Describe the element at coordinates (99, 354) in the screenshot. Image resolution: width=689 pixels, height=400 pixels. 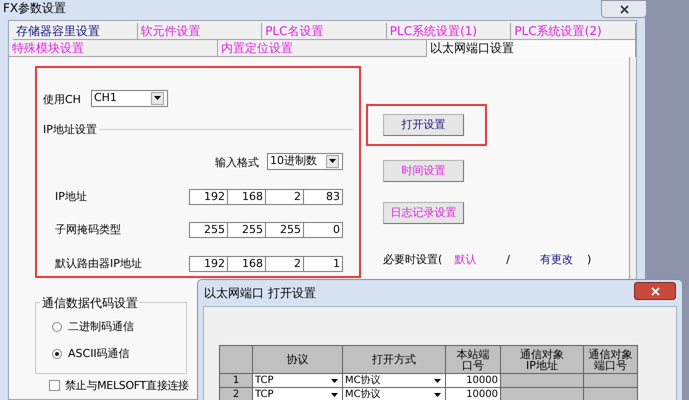
I see `radio-label: ASCII码通信` at that location.